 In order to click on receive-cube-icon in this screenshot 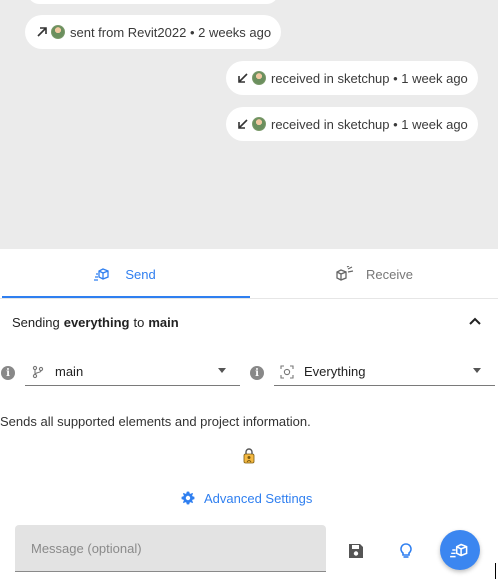, I will do `click(345, 273)`.